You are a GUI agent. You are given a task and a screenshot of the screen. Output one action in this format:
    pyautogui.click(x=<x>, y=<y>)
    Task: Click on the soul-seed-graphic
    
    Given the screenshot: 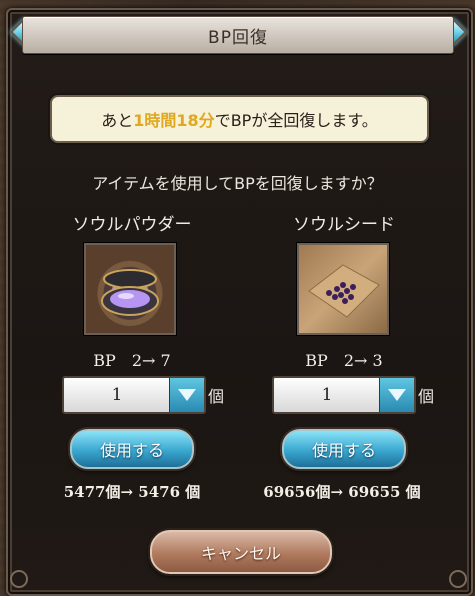 What is the action you would take?
    pyautogui.click(x=344, y=291)
    